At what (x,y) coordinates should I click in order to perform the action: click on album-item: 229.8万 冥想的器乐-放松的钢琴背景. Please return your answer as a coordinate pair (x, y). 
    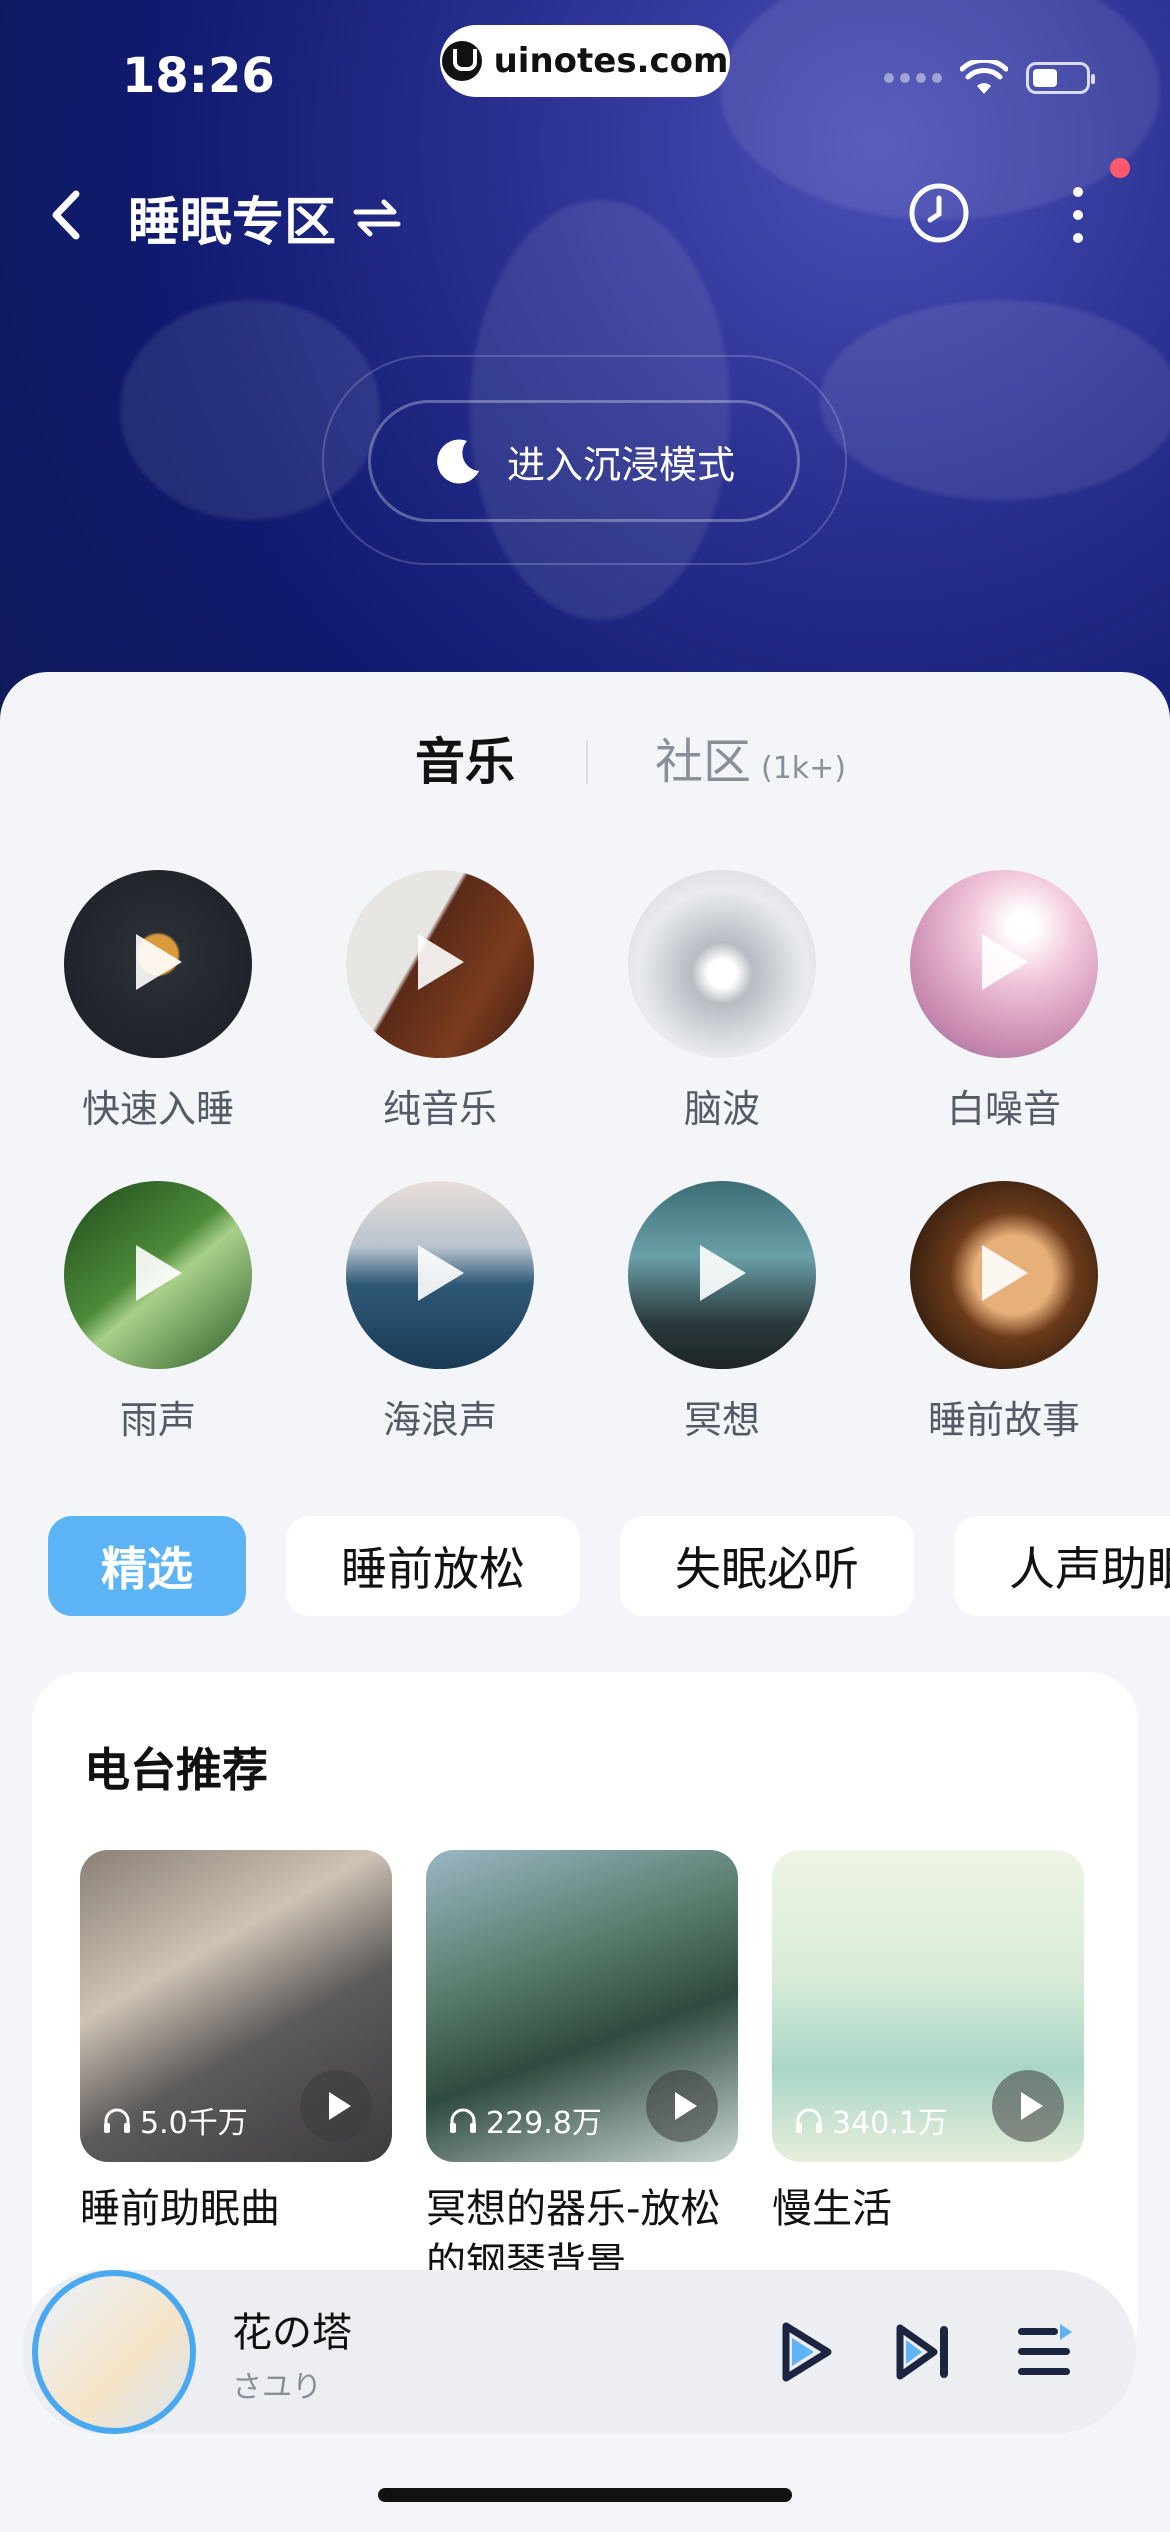
    Looking at the image, I should click on (582, 2070).